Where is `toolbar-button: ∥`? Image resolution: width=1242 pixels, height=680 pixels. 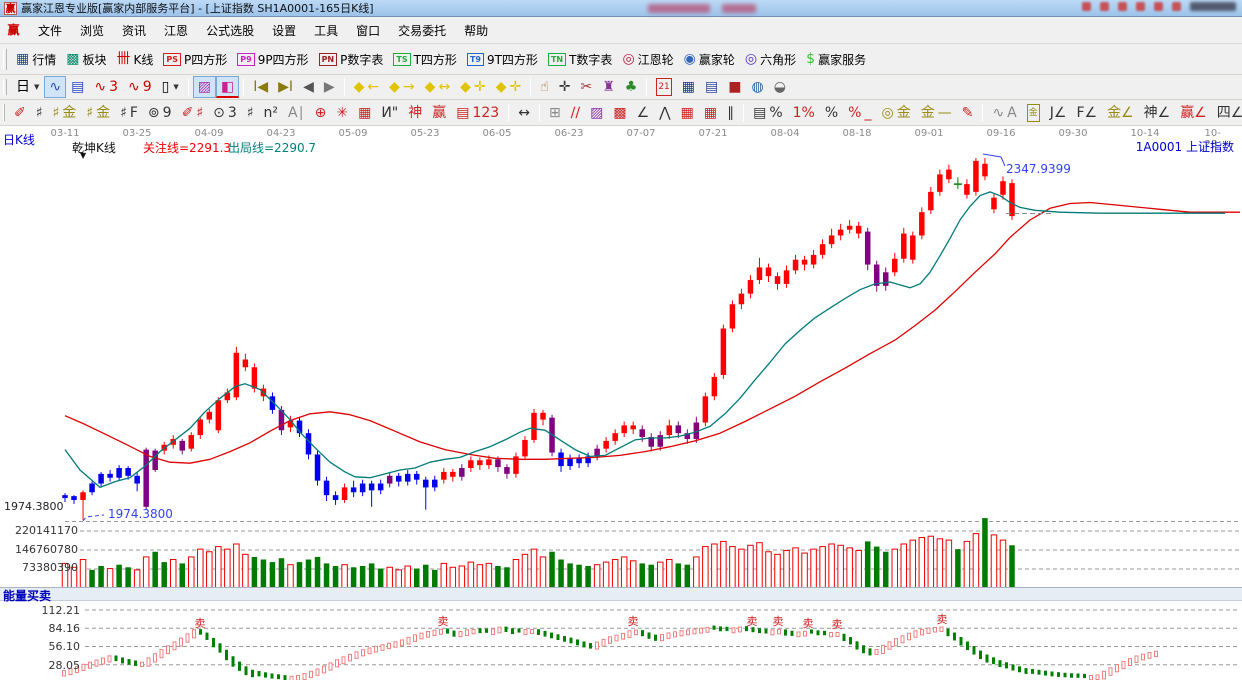
toolbar-button: ∥ is located at coordinates (730, 113).